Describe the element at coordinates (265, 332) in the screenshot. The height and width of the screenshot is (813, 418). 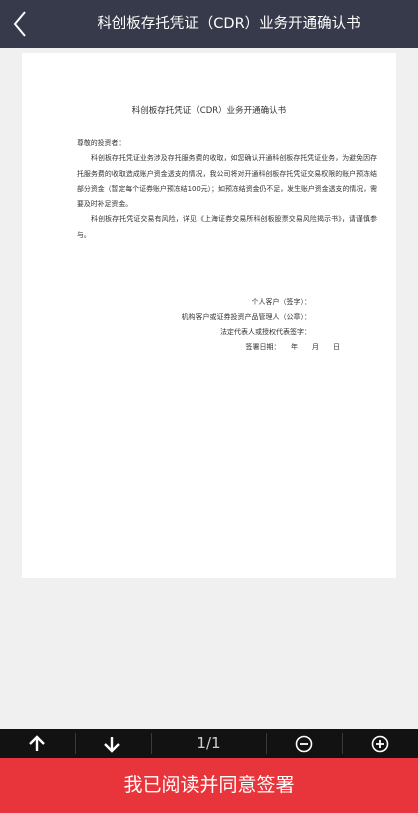
I see `signature-legal-rep: 法定代表人或授权代表签字：` at that location.